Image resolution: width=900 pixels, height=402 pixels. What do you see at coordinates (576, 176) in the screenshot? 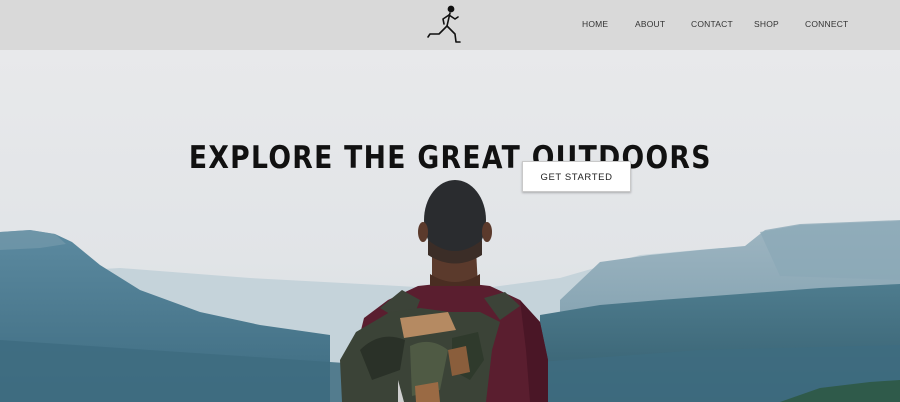
I see `get-started-button: GET STARTED` at bounding box center [576, 176].